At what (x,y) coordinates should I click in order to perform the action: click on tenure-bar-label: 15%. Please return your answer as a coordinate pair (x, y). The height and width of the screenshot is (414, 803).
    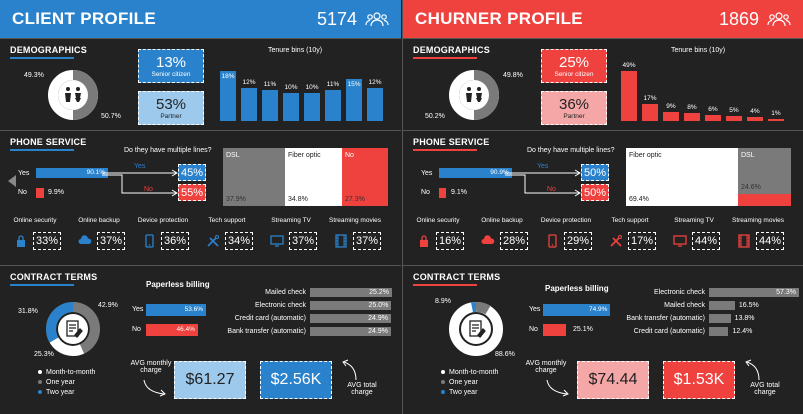
    Looking at the image, I should click on (354, 85).